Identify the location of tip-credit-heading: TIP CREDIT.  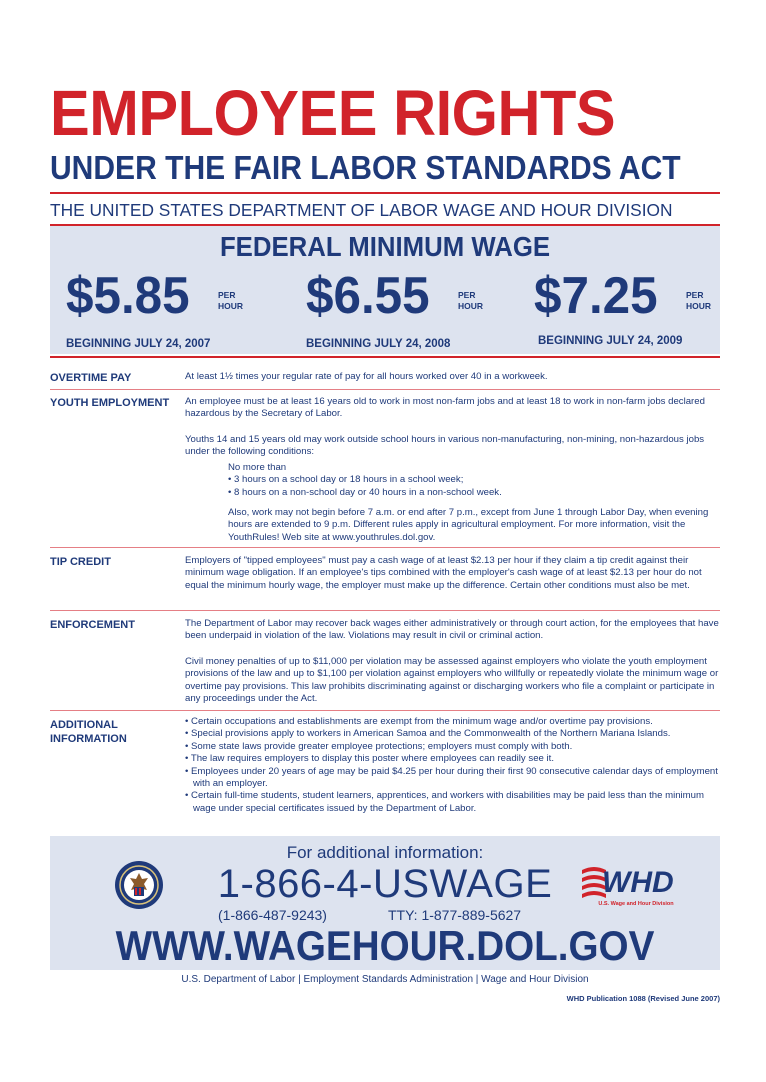
(80, 562).